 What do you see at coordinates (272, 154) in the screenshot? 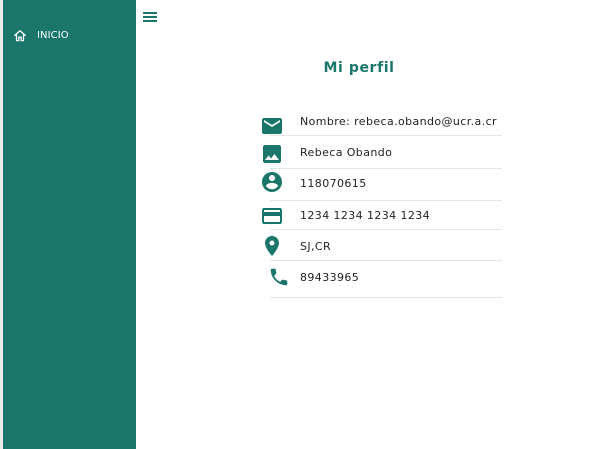
I see `image-icon` at bounding box center [272, 154].